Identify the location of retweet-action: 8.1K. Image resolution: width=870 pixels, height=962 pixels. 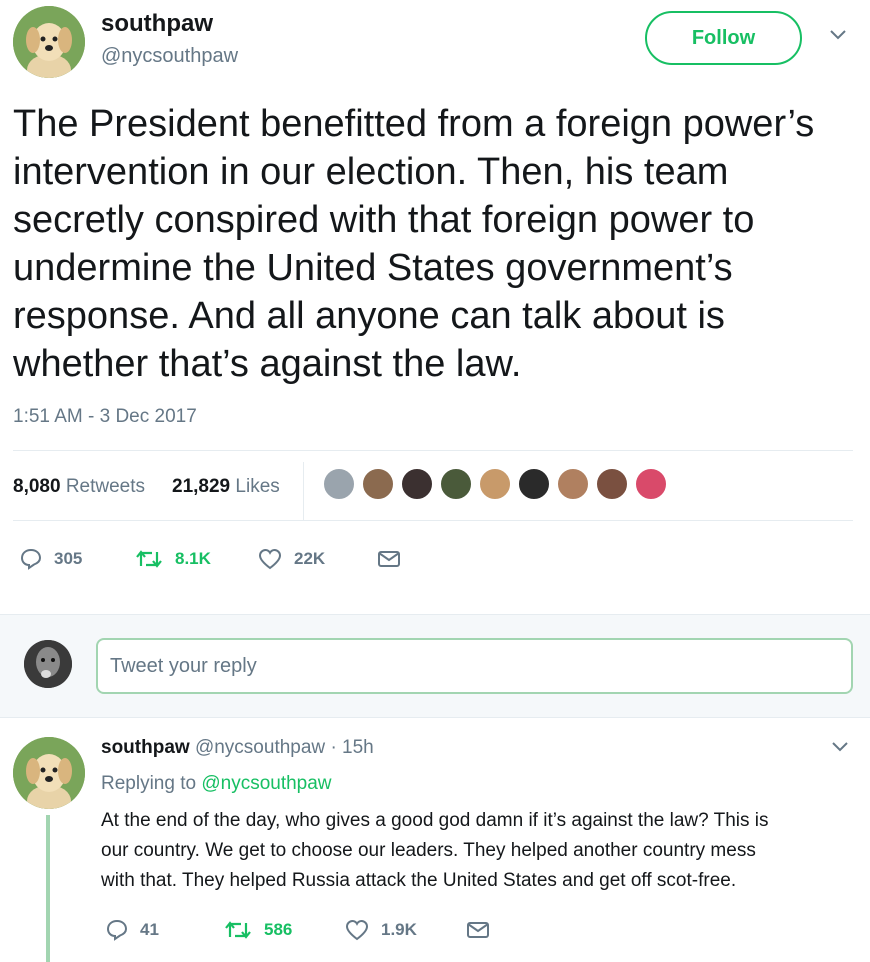
(173, 559).